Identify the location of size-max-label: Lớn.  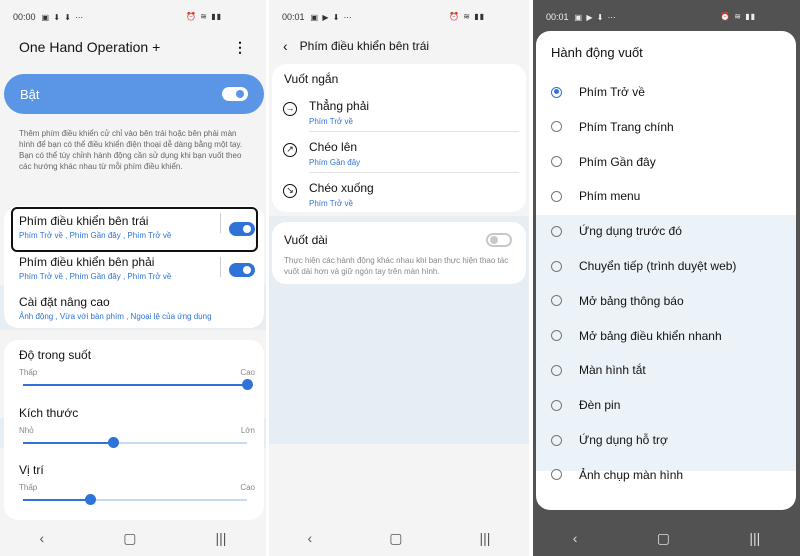
(247, 430).